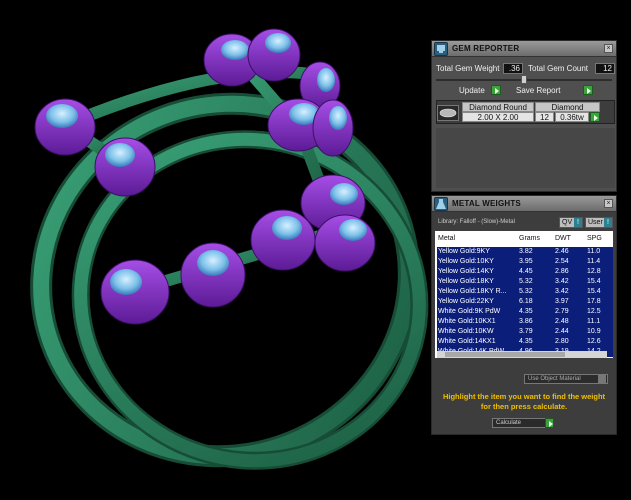 The height and width of the screenshot is (500, 631). Describe the element at coordinates (594, 311) in the screenshot. I see `spg-cell: 12.5` at that location.